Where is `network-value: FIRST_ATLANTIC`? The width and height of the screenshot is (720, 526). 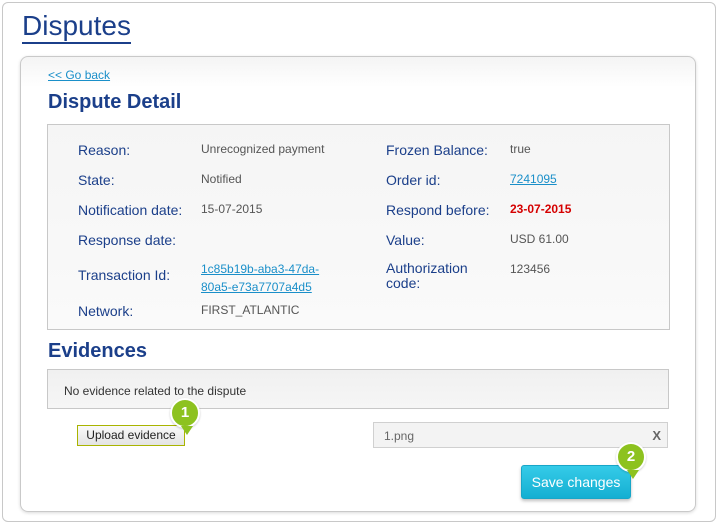
network-value: FIRST_ATLANTIC is located at coordinates (250, 310).